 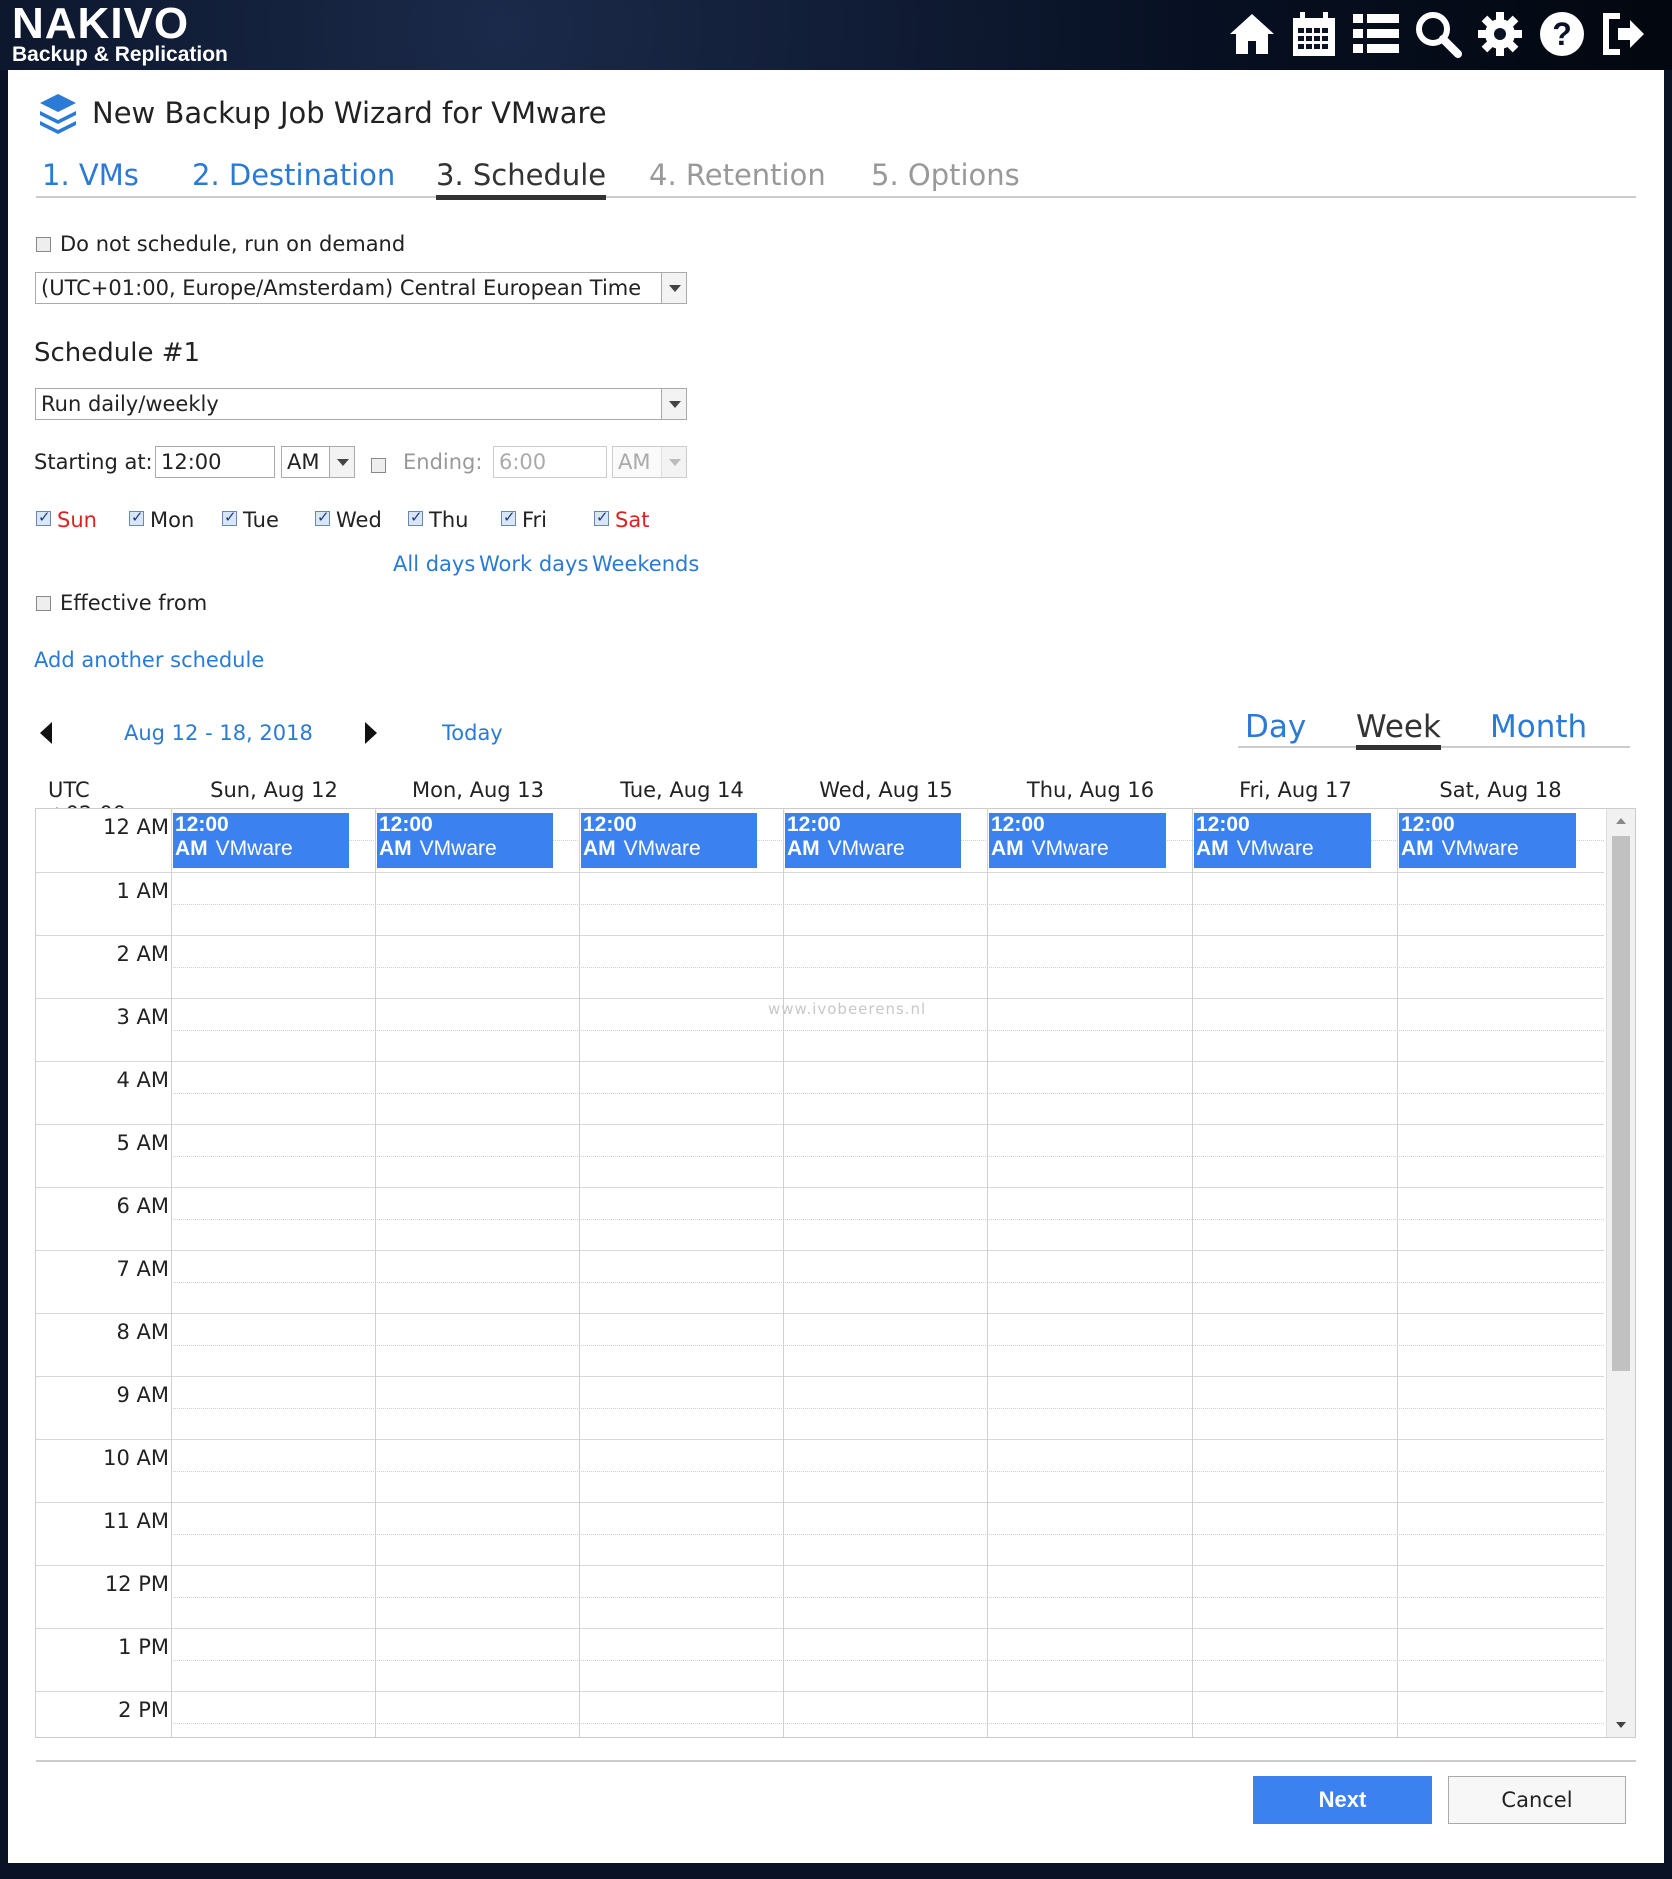 I want to click on day-fri-checkbox, so click(x=508, y=517).